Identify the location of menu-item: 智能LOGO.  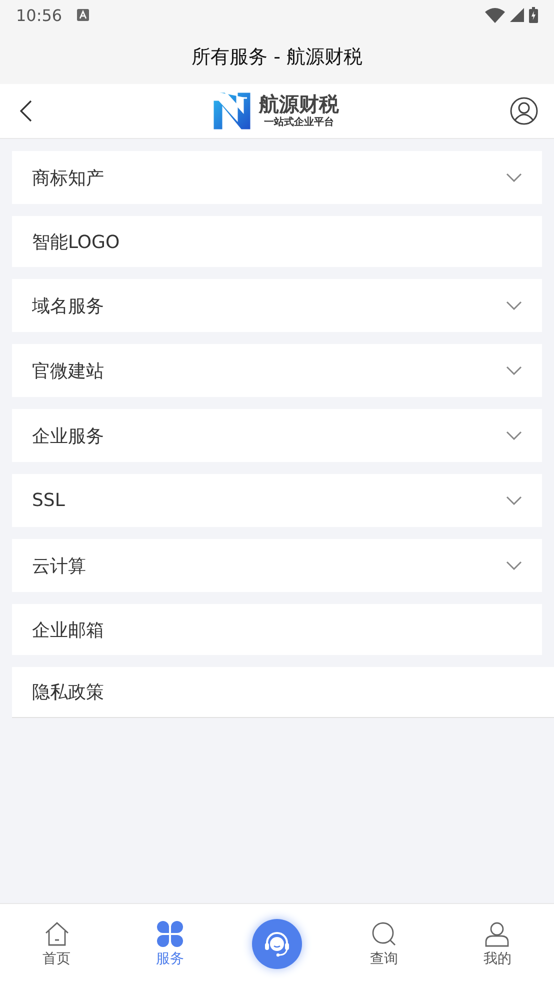
(277, 241).